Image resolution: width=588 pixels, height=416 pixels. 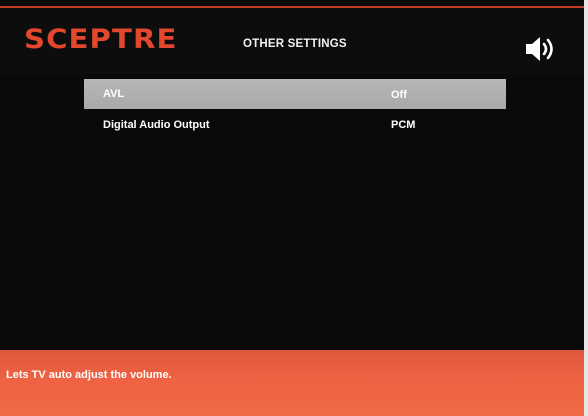 What do you see at coordinates (114, 94) in the screenshot?
I see `setting-label-avl: AVL` at bounding box center [114, 94].